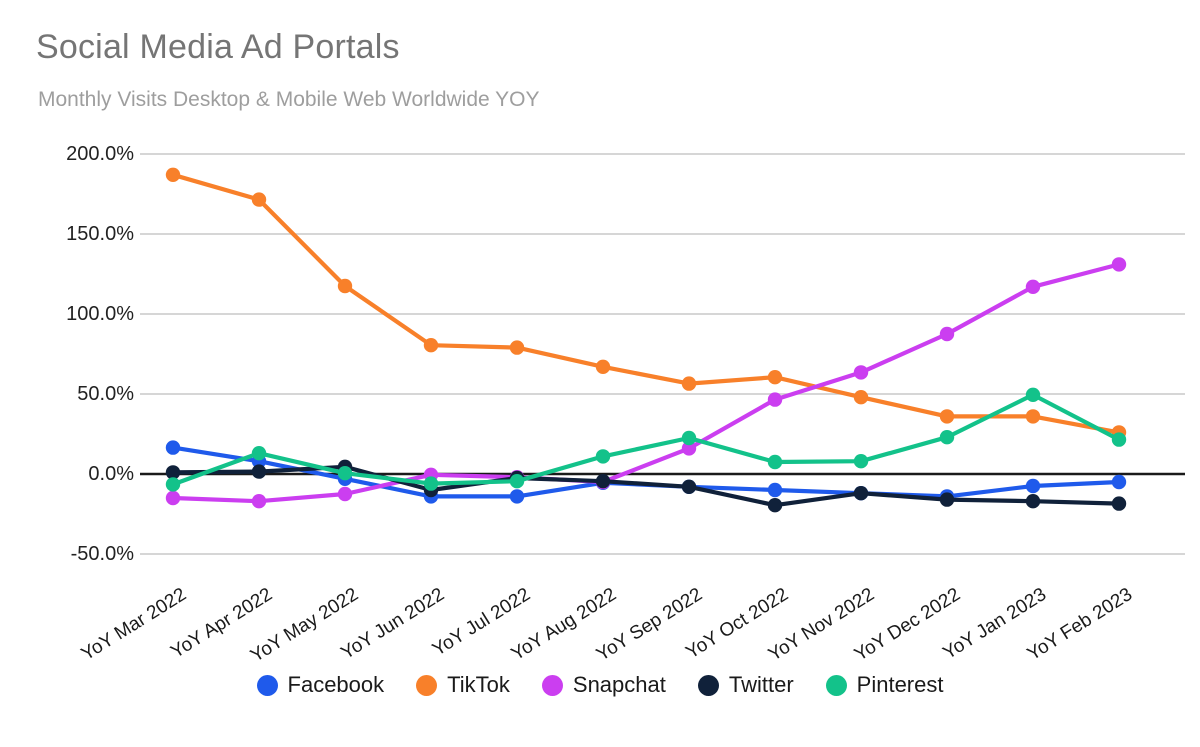 The width and height of the screenshot is (1200, 747). I want to click on series-facebook, so click(646, 472).